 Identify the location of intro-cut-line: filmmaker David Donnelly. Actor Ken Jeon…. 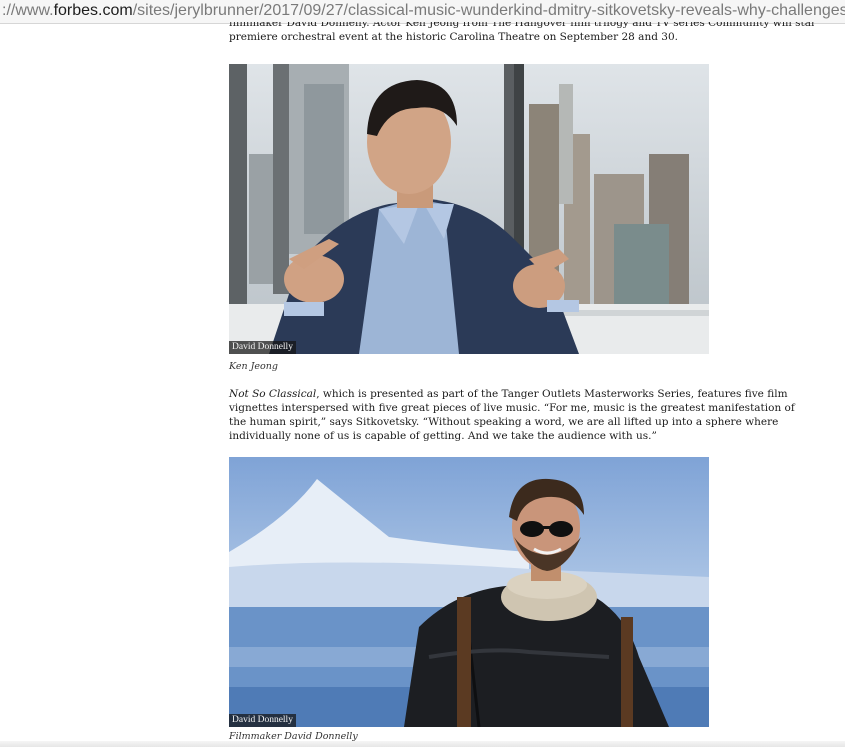
(521, 25).